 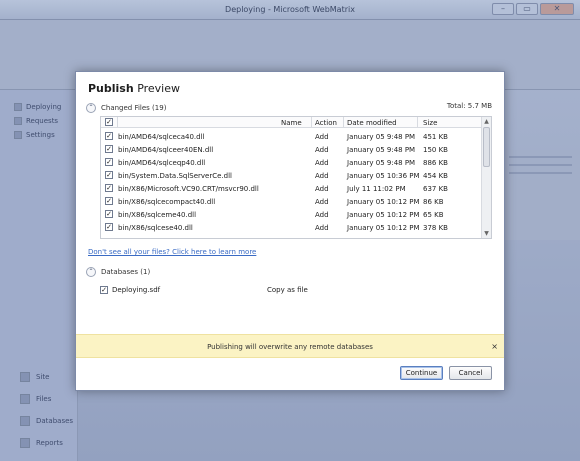 I want to click on file-size: 378 KB, so click(x=435, y=228).